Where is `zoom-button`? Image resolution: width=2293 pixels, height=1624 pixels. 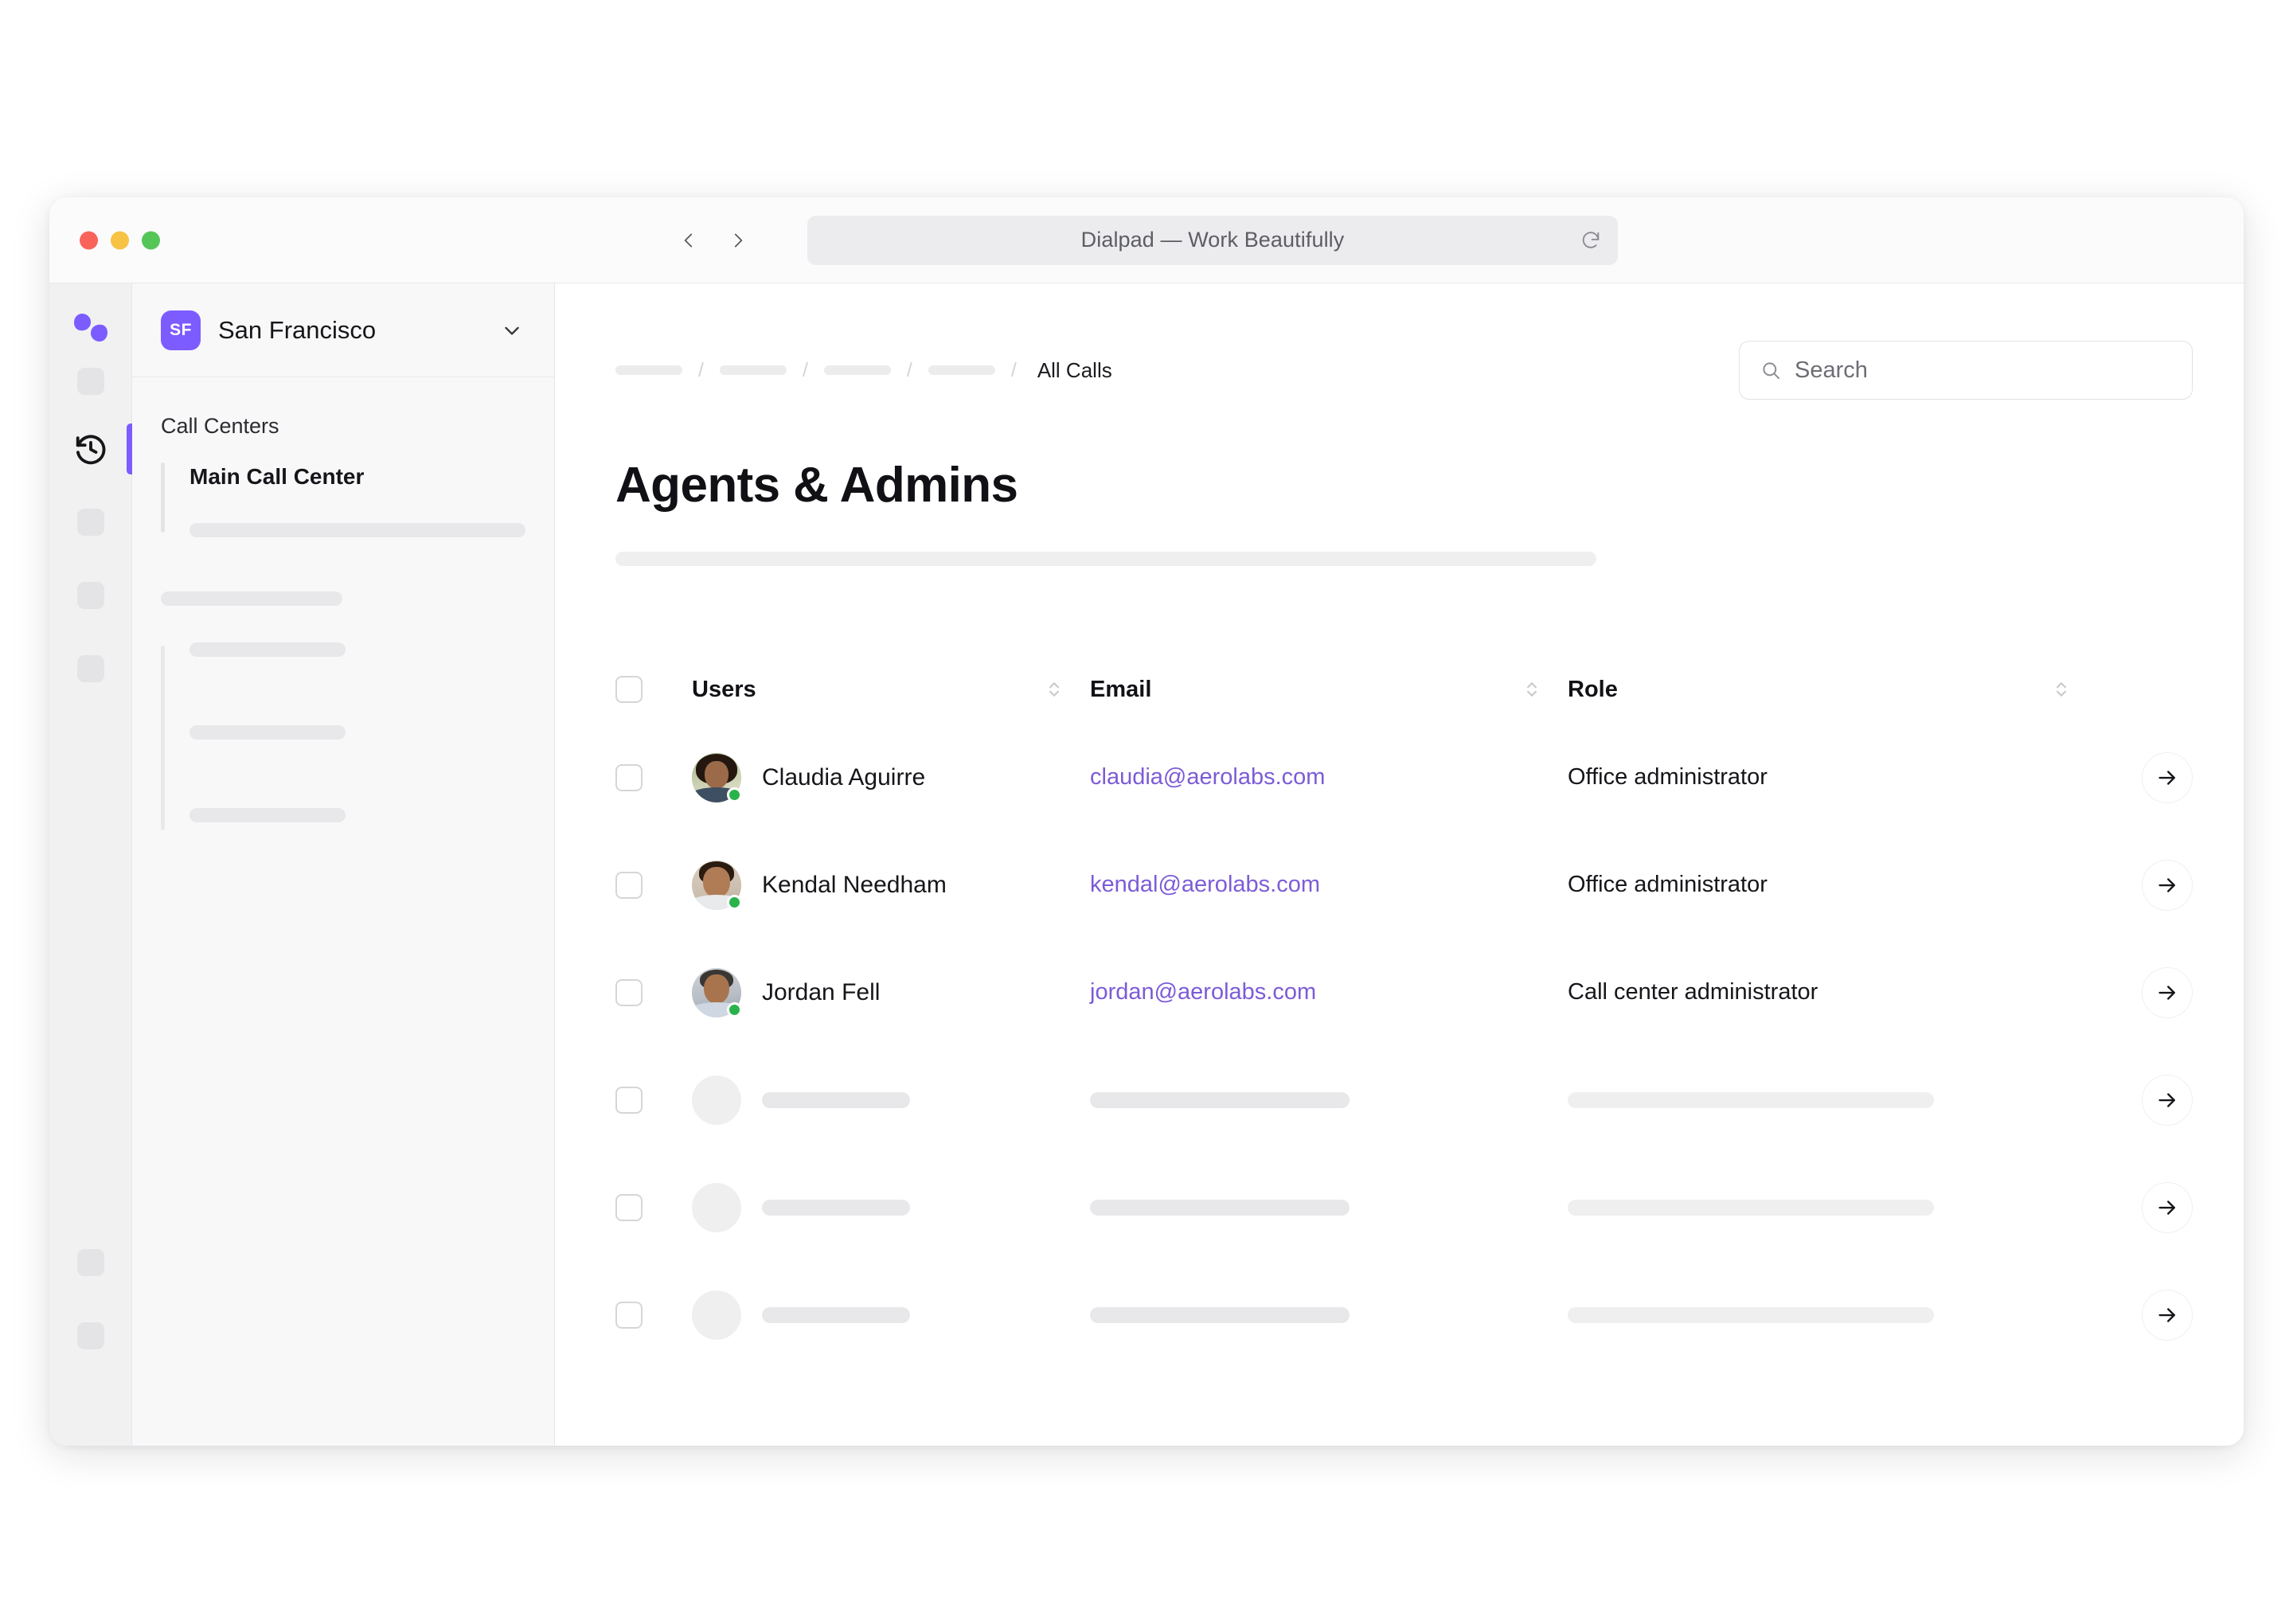 zoom-button is located at coordinates (151, 240).